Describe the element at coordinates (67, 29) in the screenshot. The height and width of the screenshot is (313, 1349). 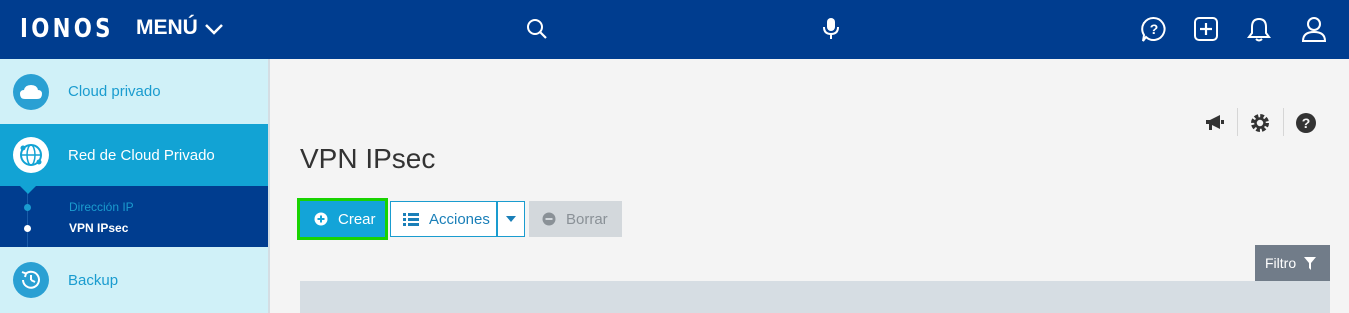
I see `ionos-logo: IONOS` at that location.